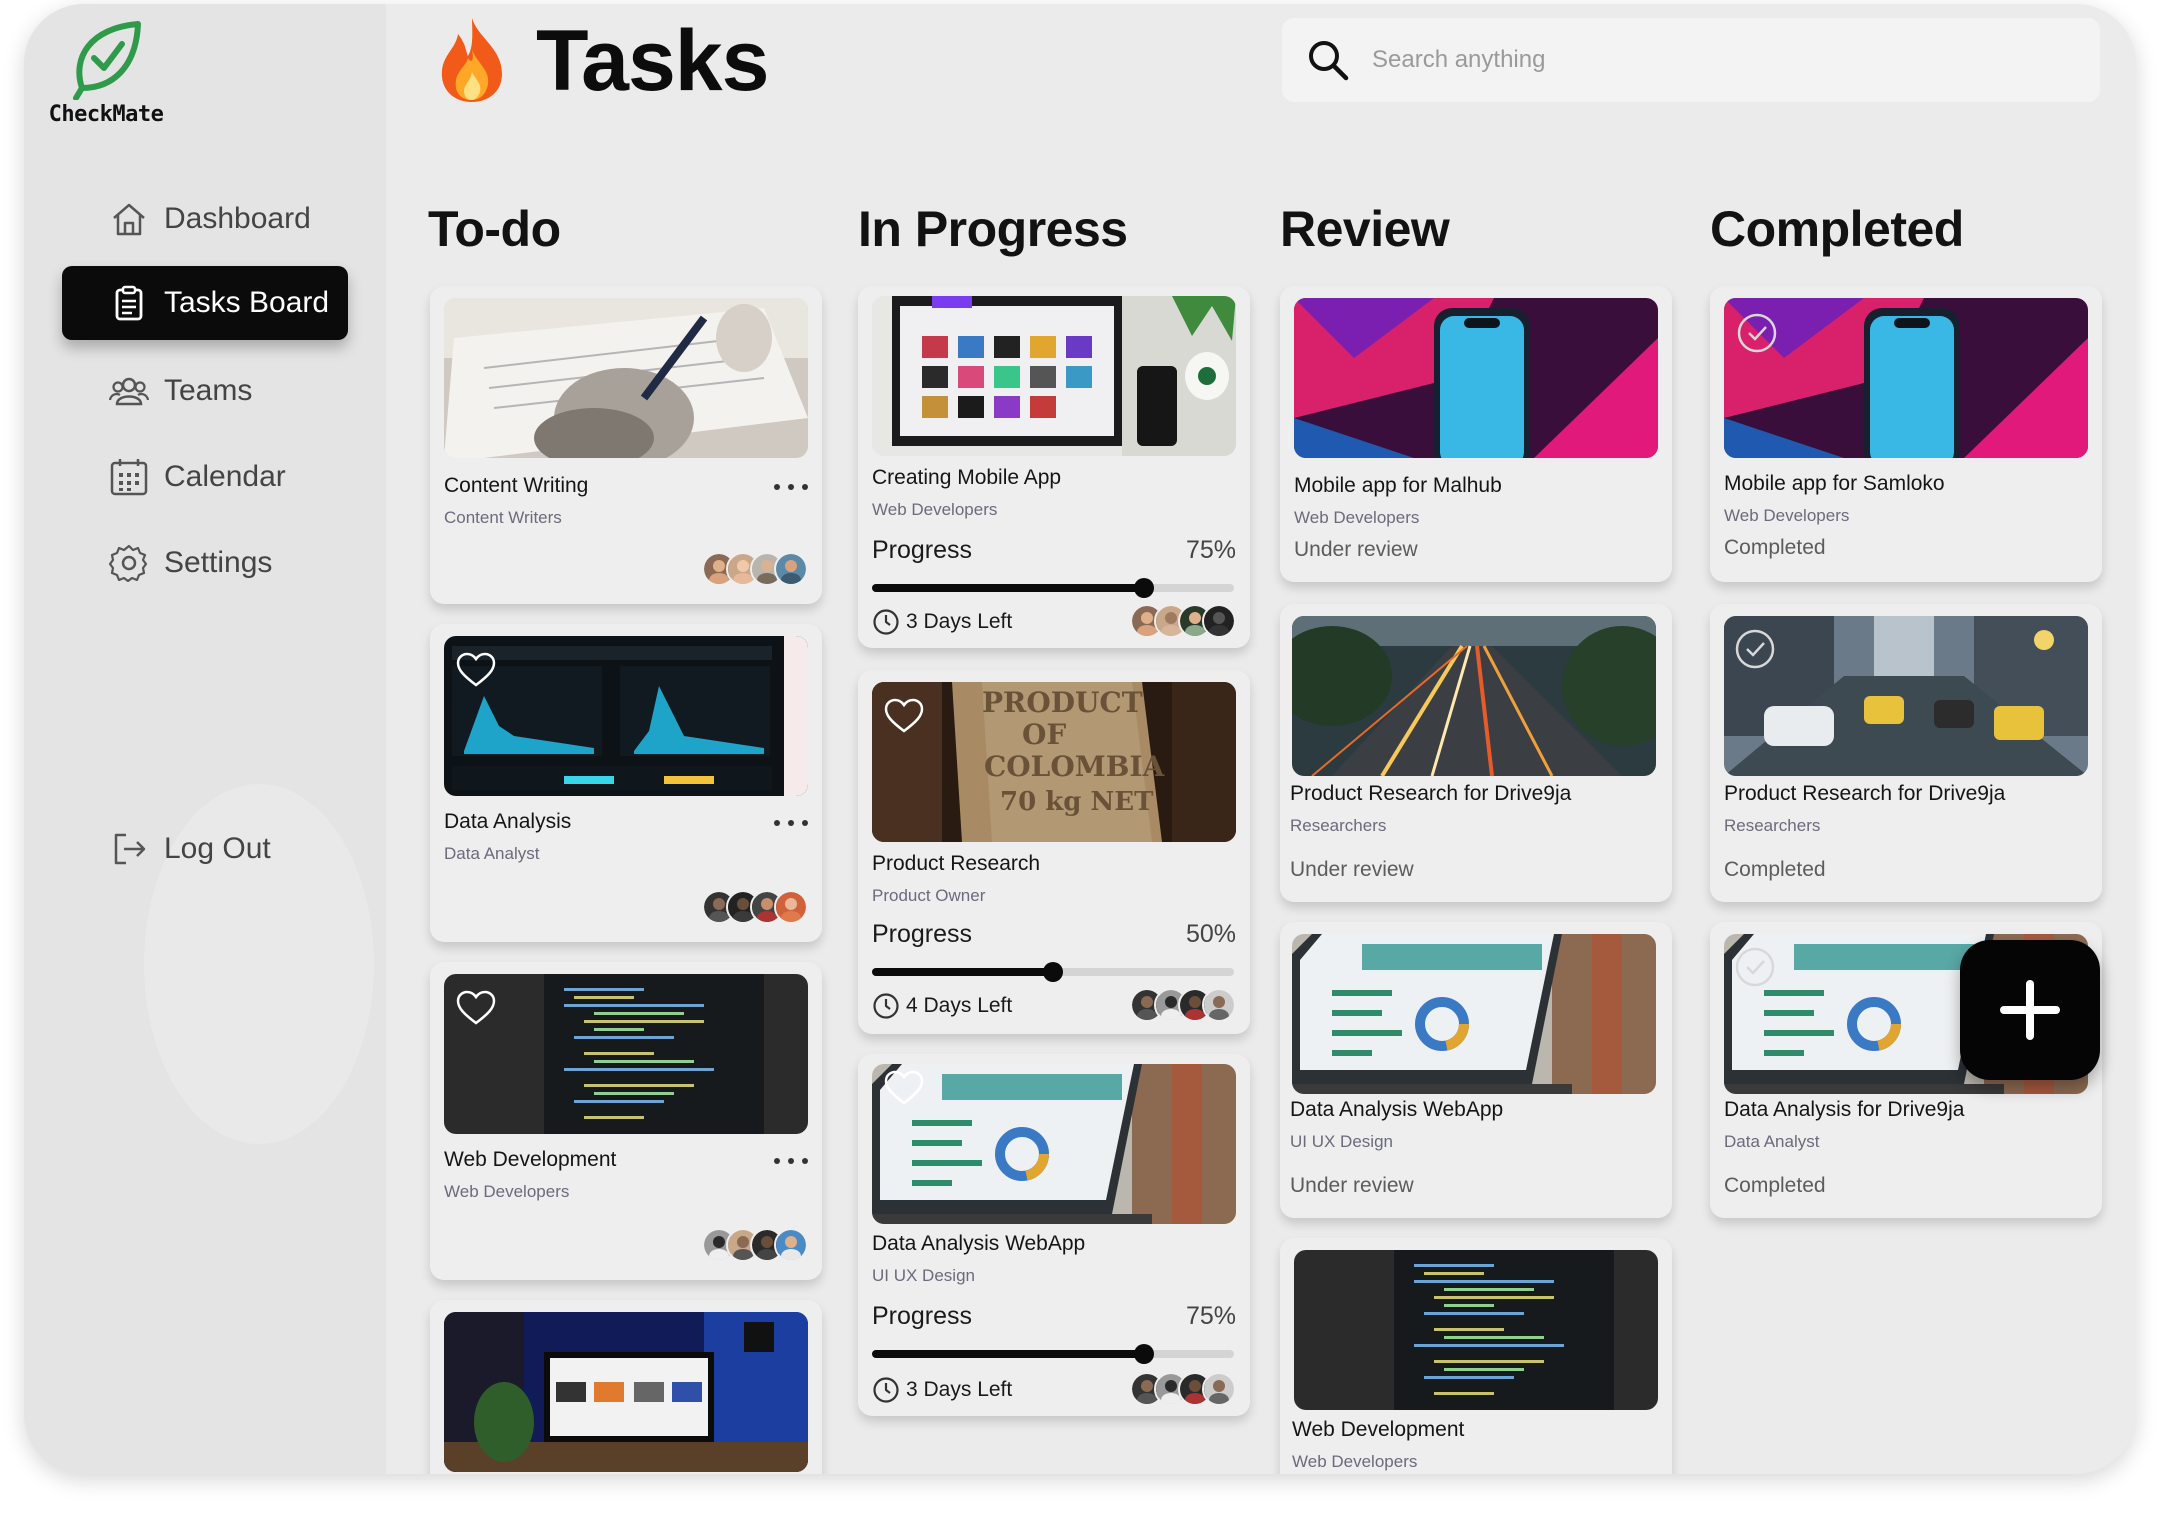 This screenshot has height=1516, width=2160. Describe the element at coordinates (107, 60) in the screenshot. I see `leaf-logo-icon` at that location.